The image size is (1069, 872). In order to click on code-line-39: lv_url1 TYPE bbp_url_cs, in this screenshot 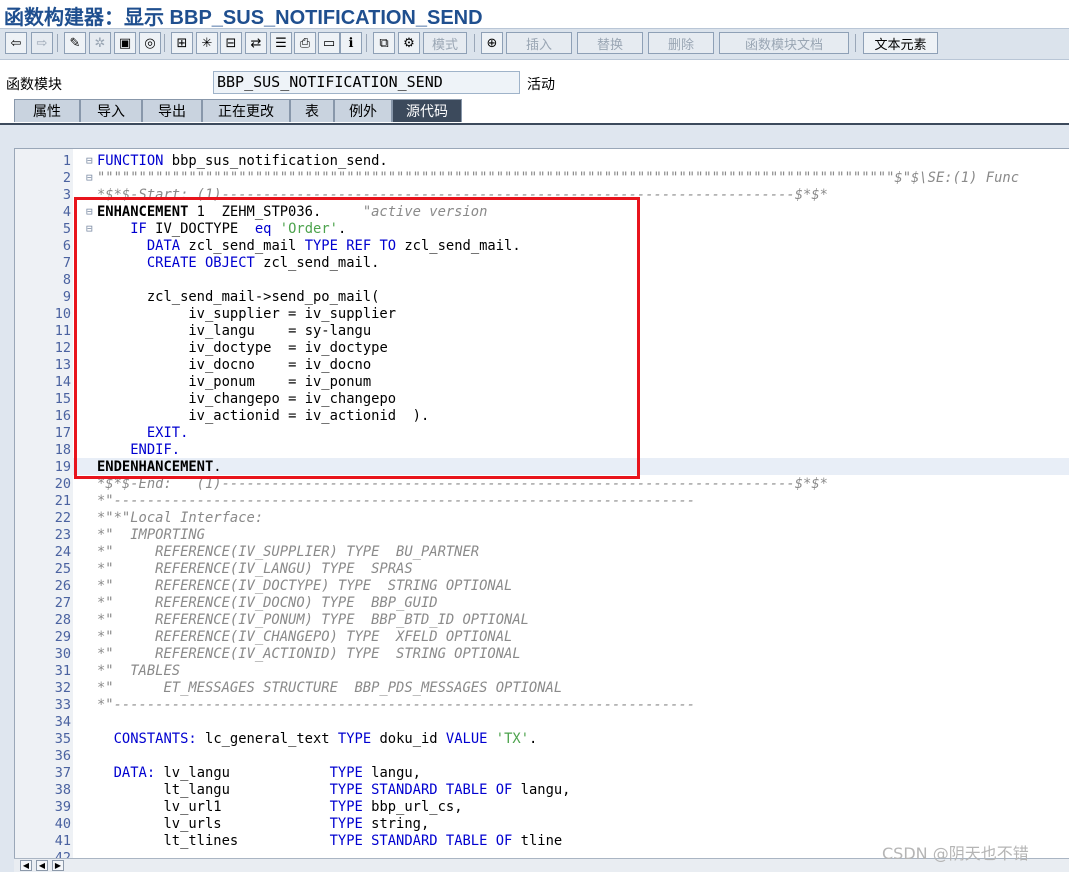, I will do `click(313, 807)`.